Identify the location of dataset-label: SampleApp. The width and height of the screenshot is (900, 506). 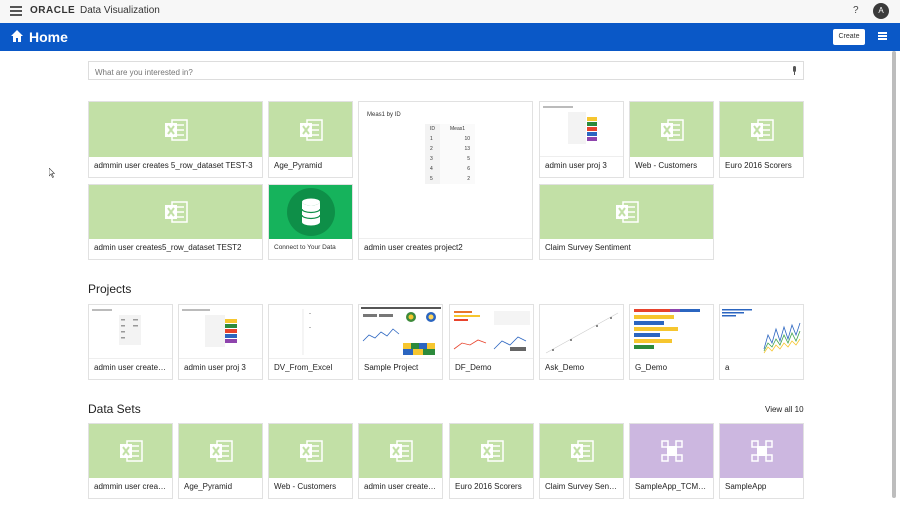
(746, 486).